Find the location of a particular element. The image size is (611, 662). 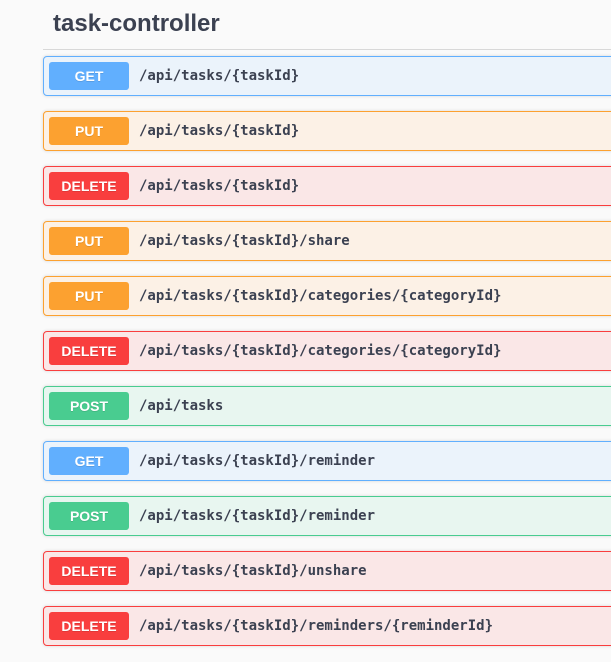

endpoint-path: /api/tasks/{taskId}/share is located at coordinates (244, 241).